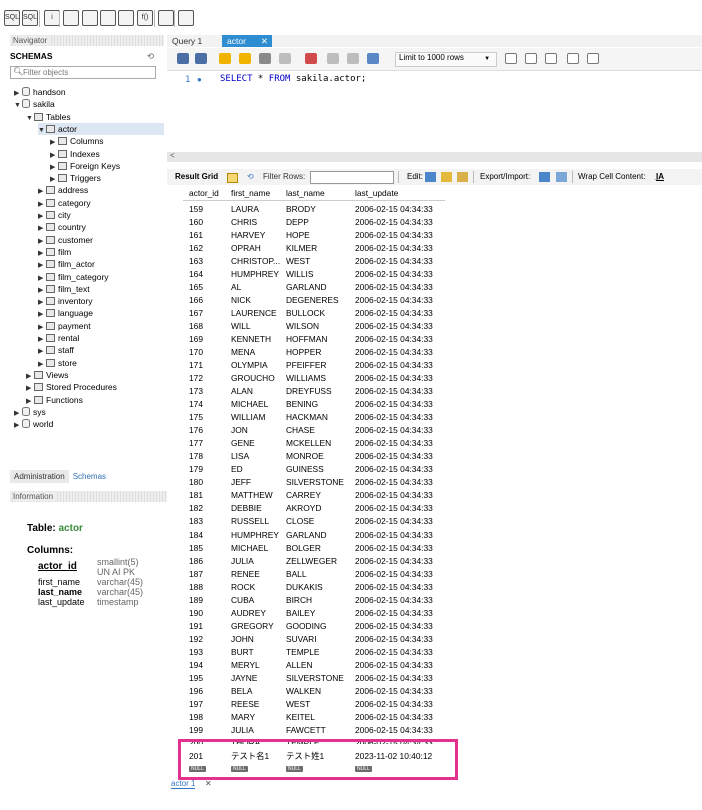 The image size is (702, 810). Describe the element at coordinates (257, 482) in the screenshot. I see `grid-cell: JEFF` at that location.